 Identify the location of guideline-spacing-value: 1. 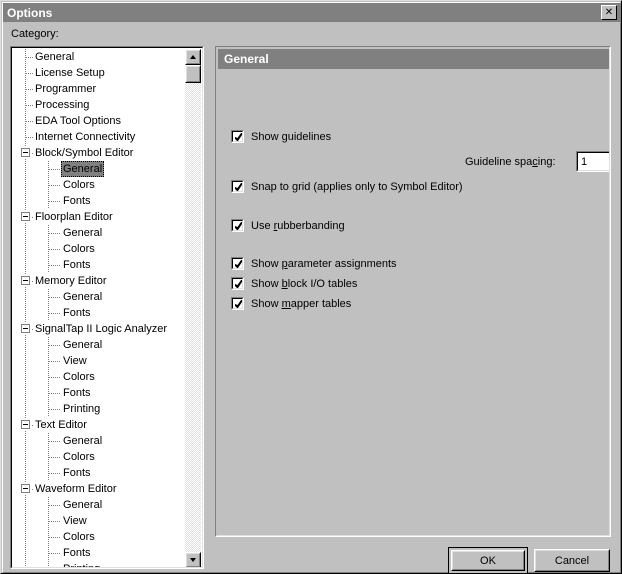
(584, 161).